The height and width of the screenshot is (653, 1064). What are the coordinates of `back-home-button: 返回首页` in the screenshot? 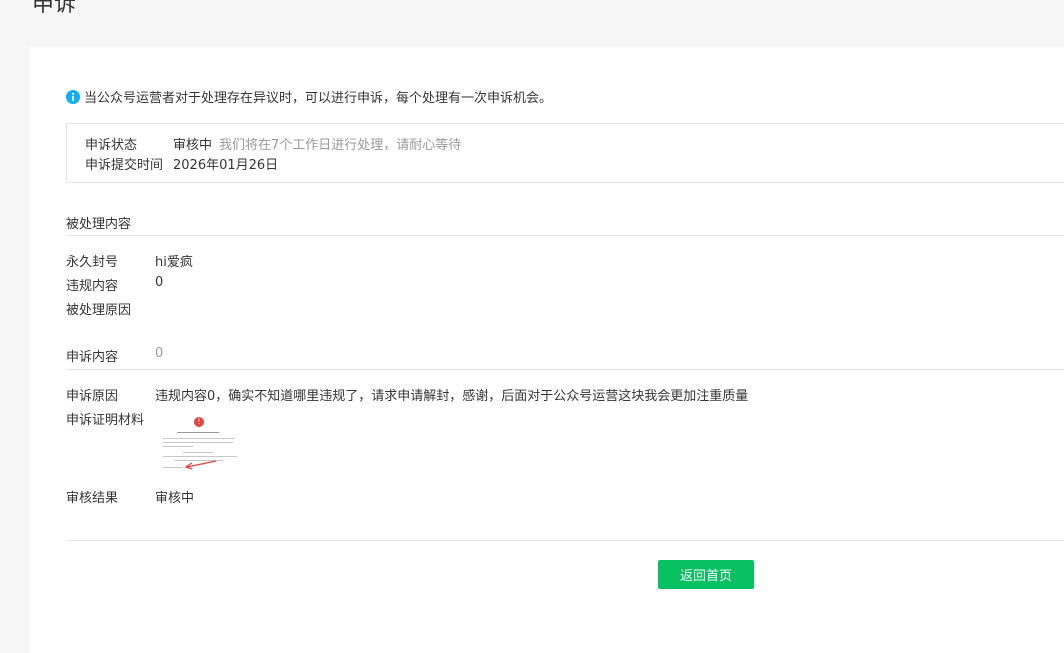 It's located at (706, 574).